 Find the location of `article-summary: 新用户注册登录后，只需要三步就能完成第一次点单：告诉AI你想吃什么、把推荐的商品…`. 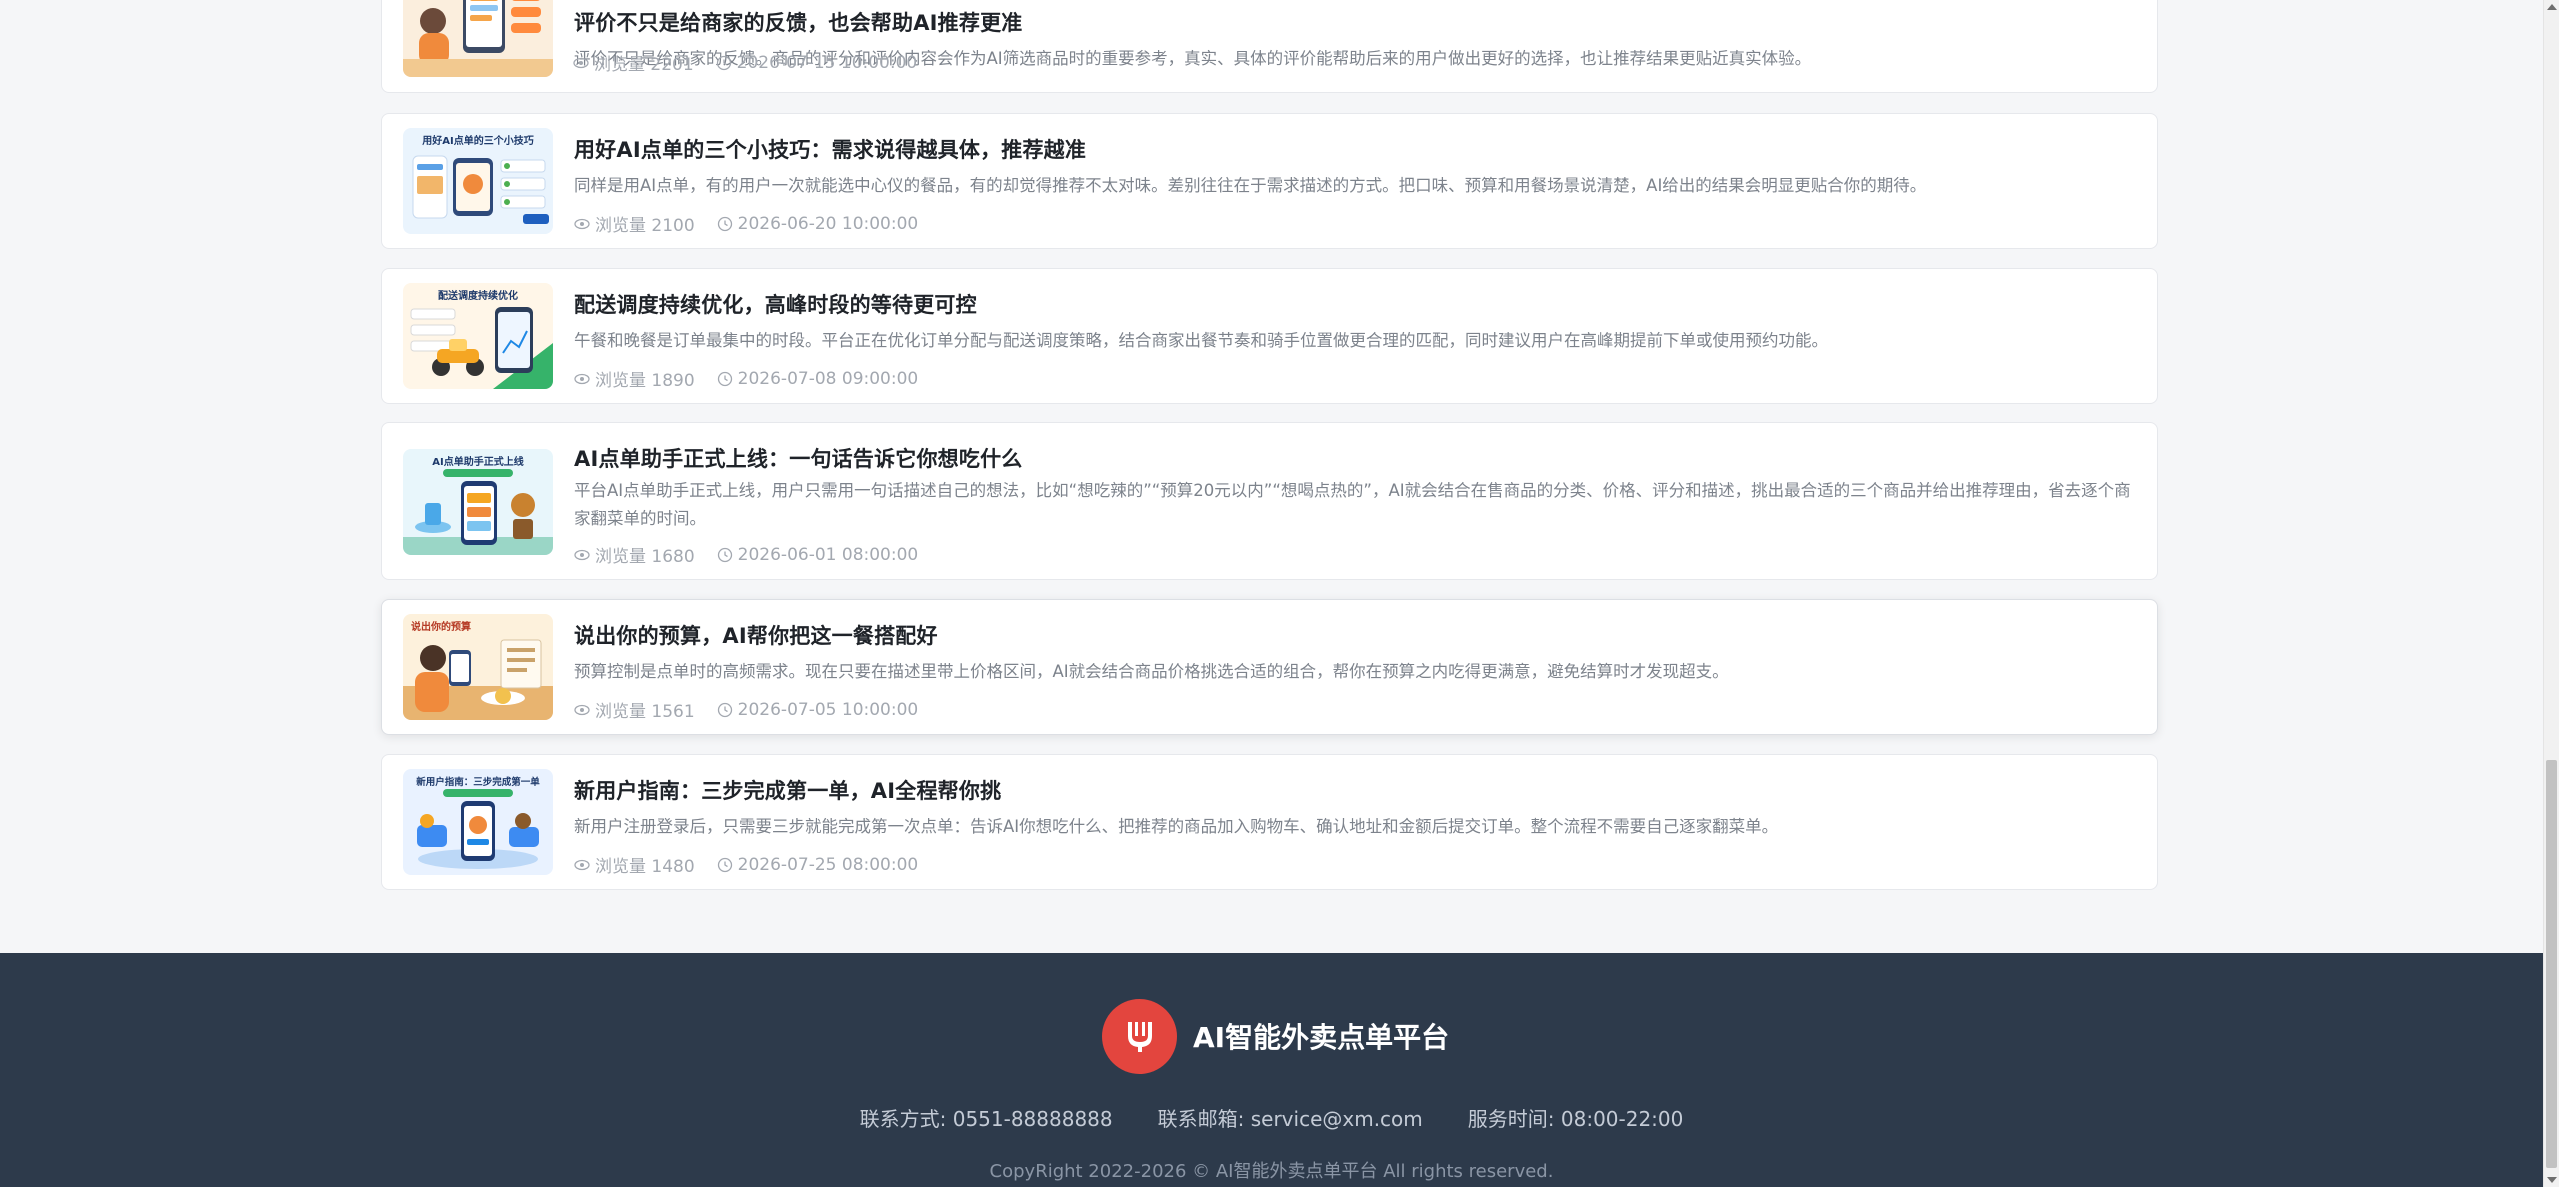

article-summary: 新用户注册登录后，只需要三步就能完成第一次点单：告诉AI你想吃什么、把推荐的商品… is located at coordinates (1176, 826).